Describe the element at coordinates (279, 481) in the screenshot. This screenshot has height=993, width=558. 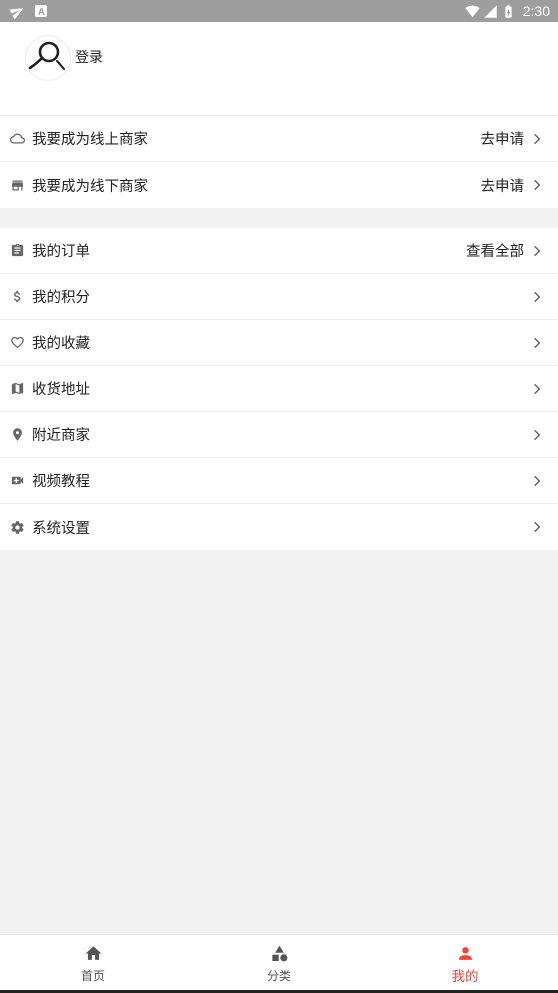
I see `row-video-tutorials: 视频教程` at that location.